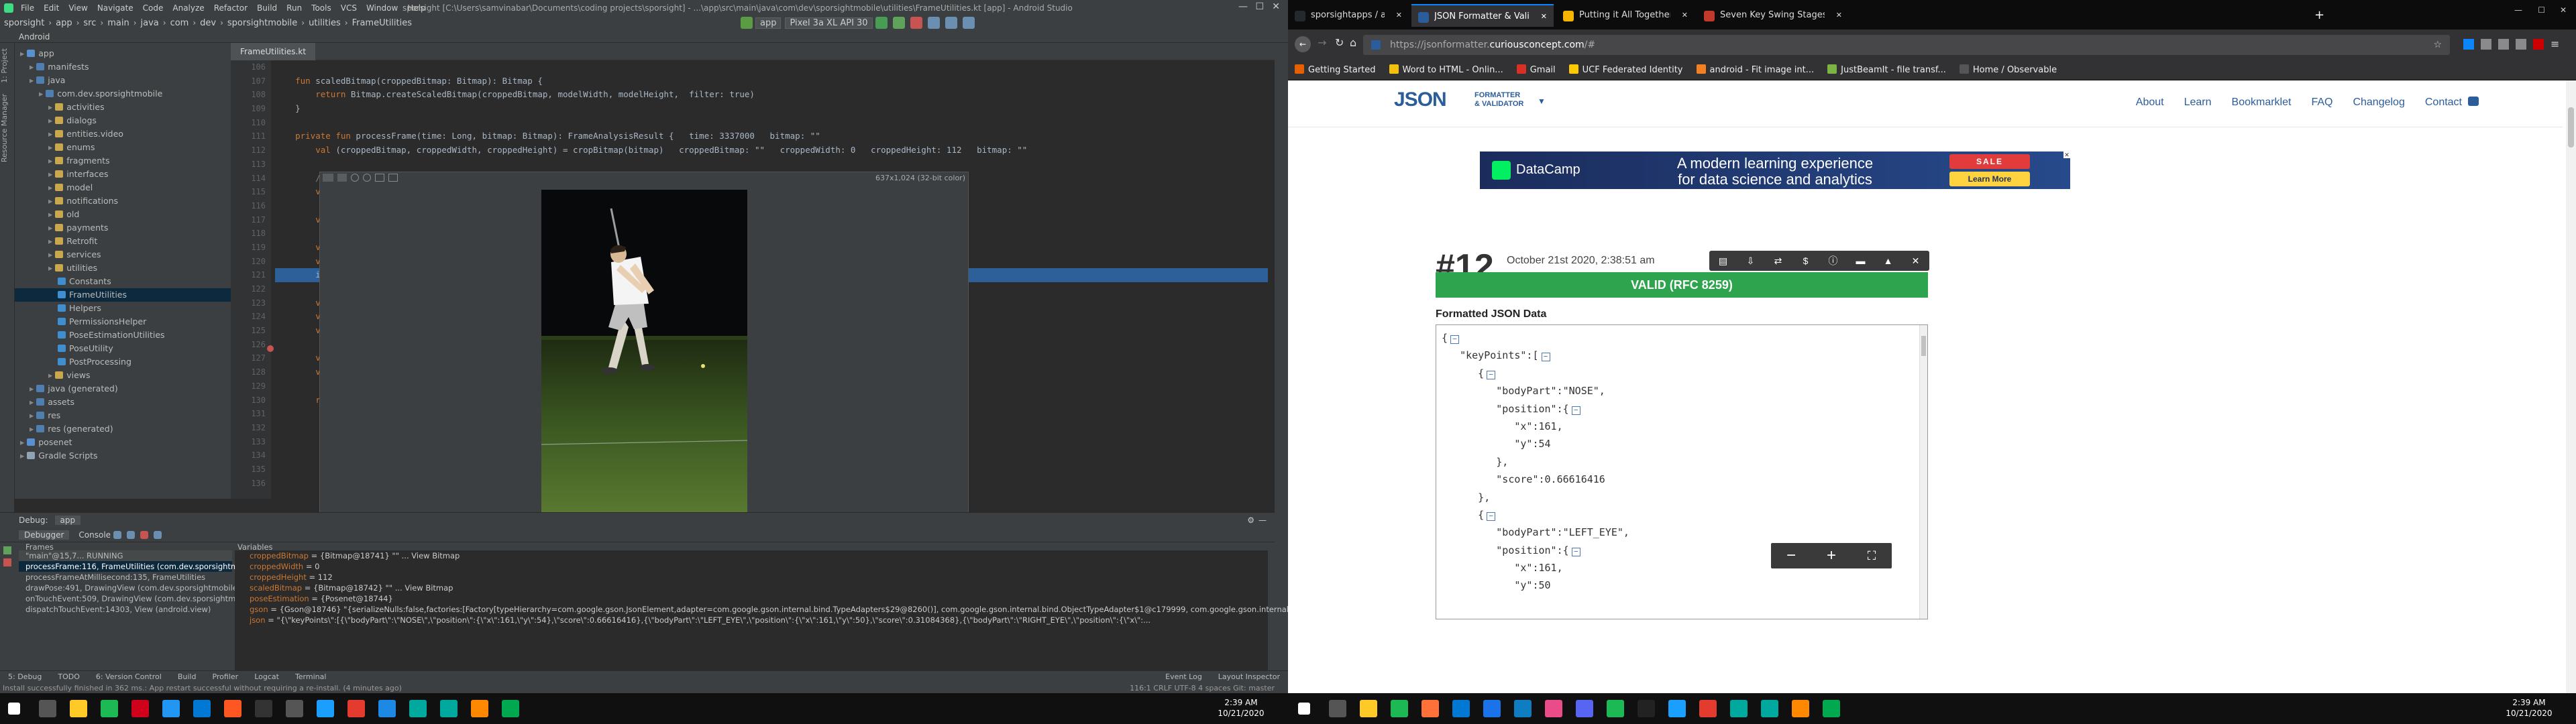 The height and width of the screenshot is (724, 2576). I want to click on project-tree-item: Helpers, so click(123, 308).